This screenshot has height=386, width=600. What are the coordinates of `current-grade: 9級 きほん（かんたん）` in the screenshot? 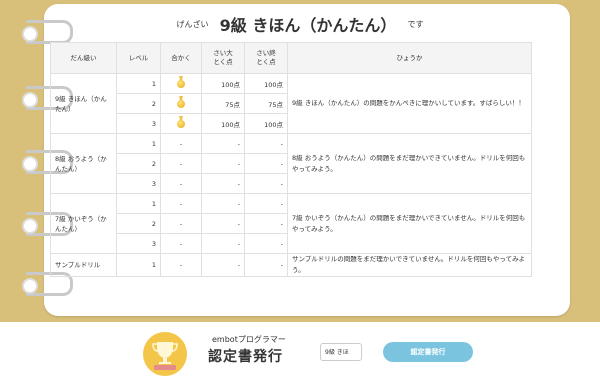 It's located at (308, 25).